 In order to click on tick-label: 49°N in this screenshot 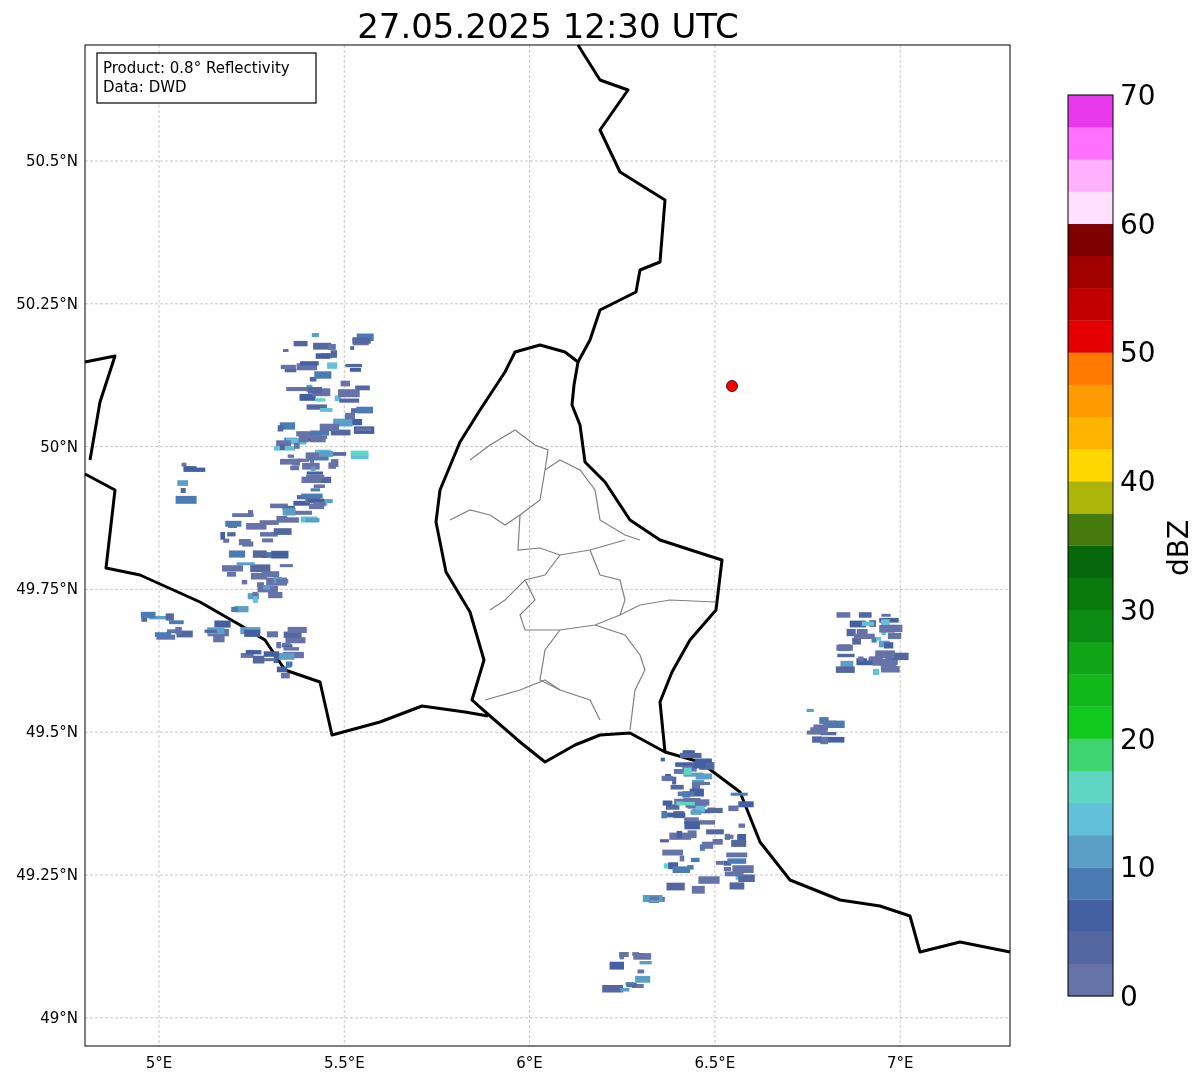, I will do `click(59, 1017)`.